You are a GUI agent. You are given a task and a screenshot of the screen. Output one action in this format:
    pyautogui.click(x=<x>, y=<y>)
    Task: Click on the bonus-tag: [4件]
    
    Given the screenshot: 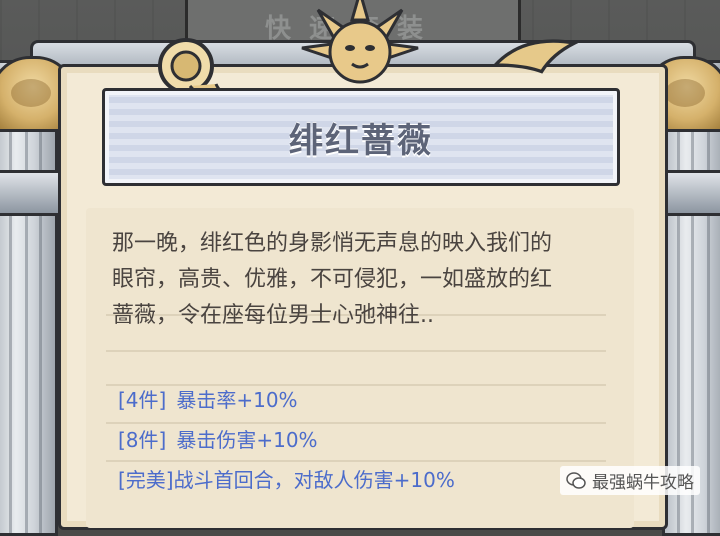 What is the action you would take?
    pyautogui.click(x=142, y=400)
    